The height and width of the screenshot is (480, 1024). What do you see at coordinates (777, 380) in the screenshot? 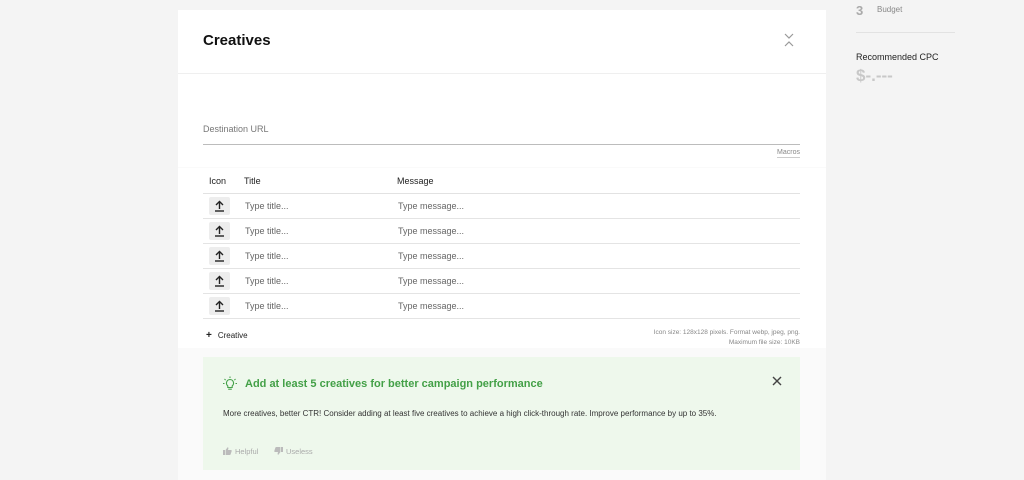
I see `close-icon` at bounding box center [777, 380].